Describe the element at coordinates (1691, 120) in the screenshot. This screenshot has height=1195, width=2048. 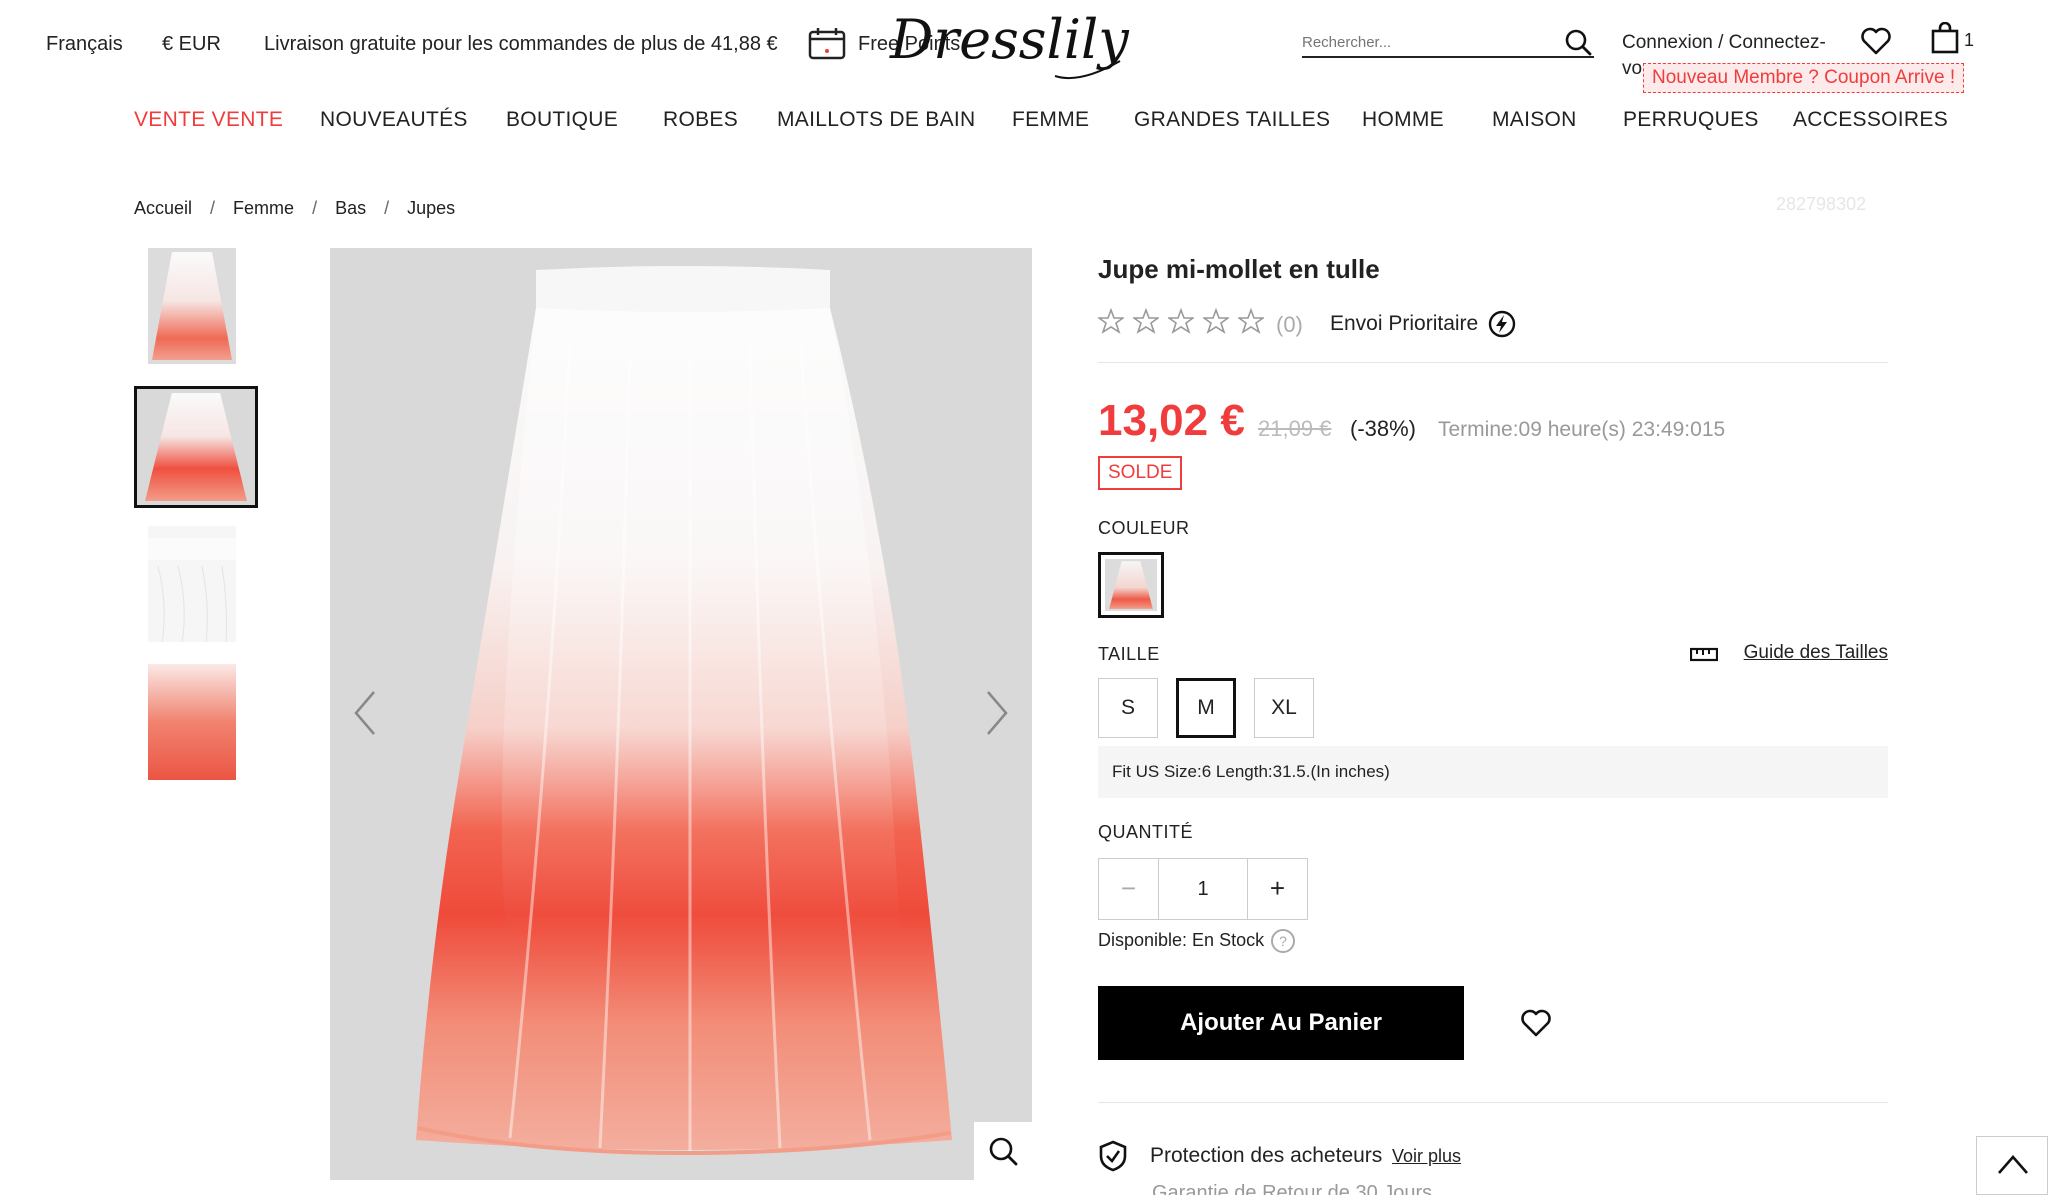
I see `nav-item-perruques: PERRUQUES` at that location.